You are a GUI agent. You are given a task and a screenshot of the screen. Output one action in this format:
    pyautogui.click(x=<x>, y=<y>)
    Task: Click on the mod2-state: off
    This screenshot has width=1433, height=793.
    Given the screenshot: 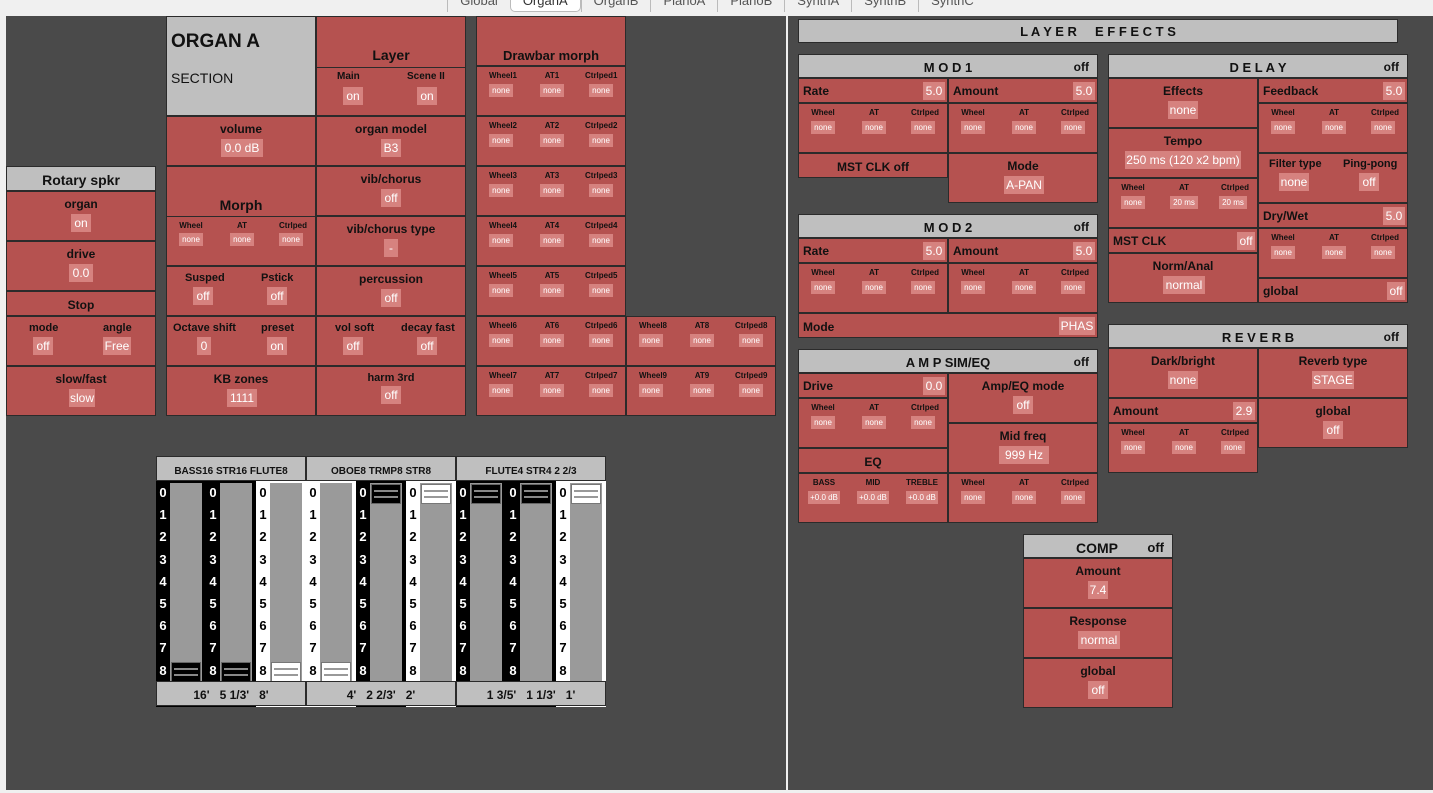 What is the action you would take?
    pyautogui.click(x=1081, y=227)
    